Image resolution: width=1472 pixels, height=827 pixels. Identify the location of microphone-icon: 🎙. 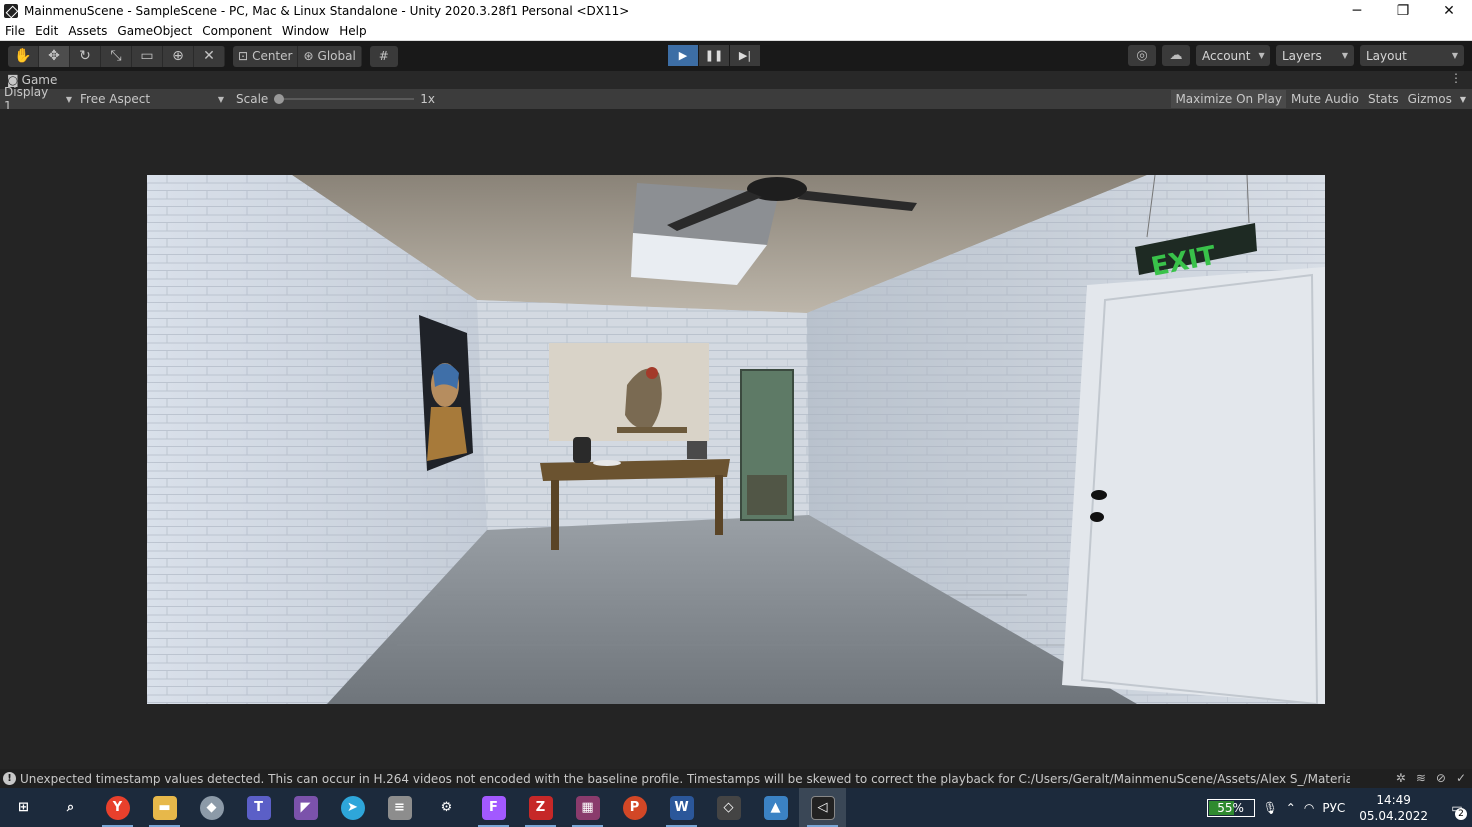
(1270, 808).